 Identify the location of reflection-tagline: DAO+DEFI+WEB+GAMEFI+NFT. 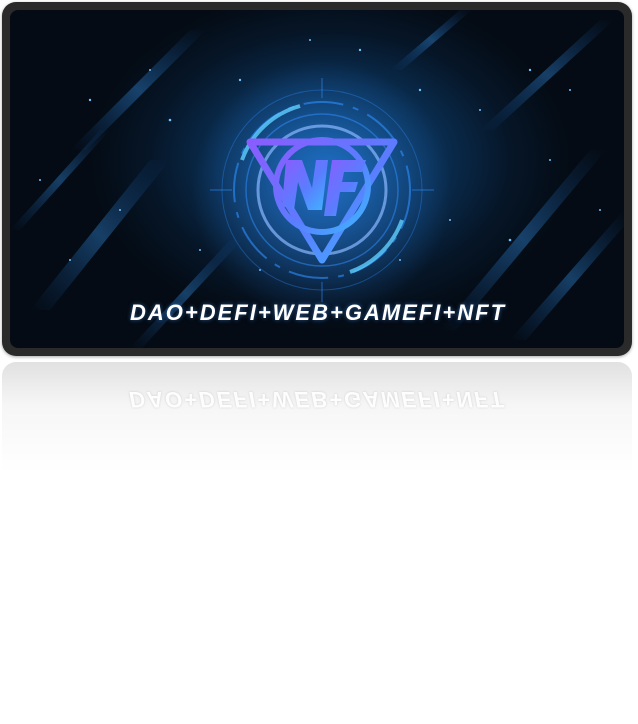
(317, 399).